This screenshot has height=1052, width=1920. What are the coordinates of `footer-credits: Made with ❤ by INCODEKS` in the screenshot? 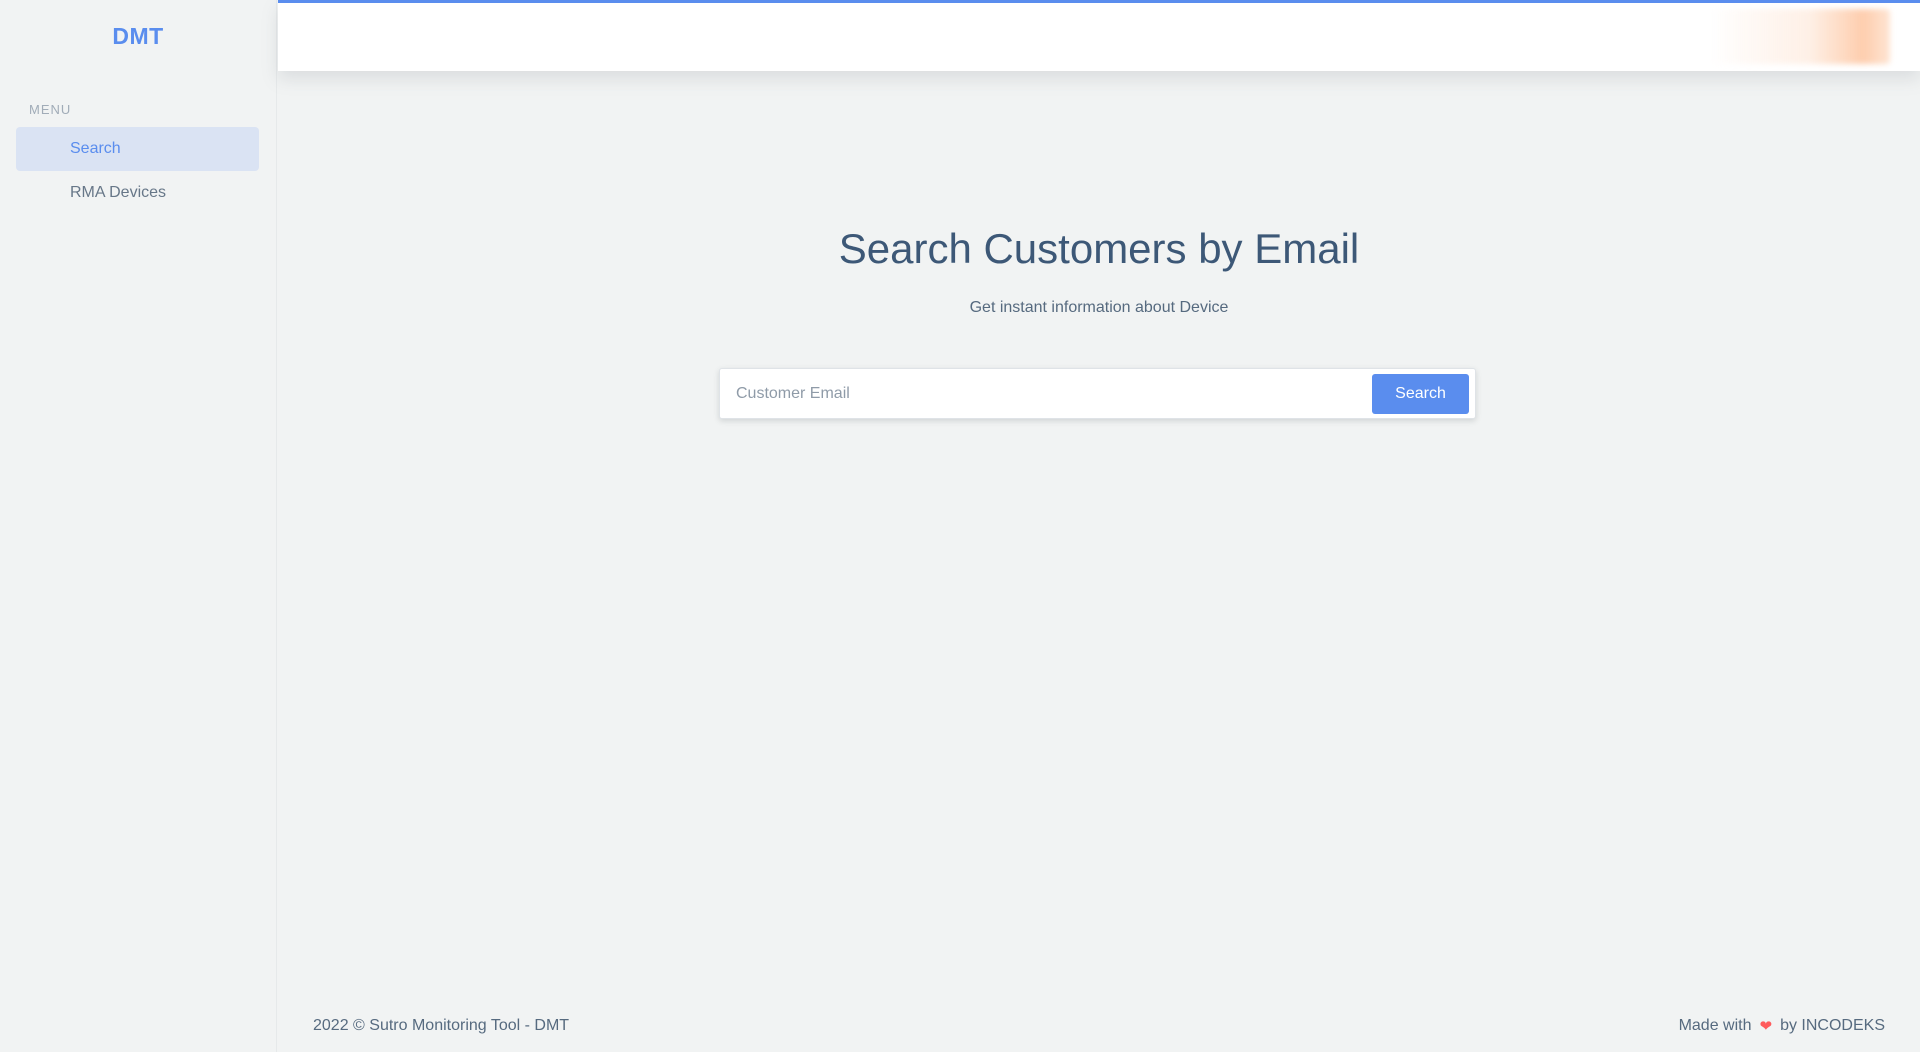 It's located at (1782, 1026).